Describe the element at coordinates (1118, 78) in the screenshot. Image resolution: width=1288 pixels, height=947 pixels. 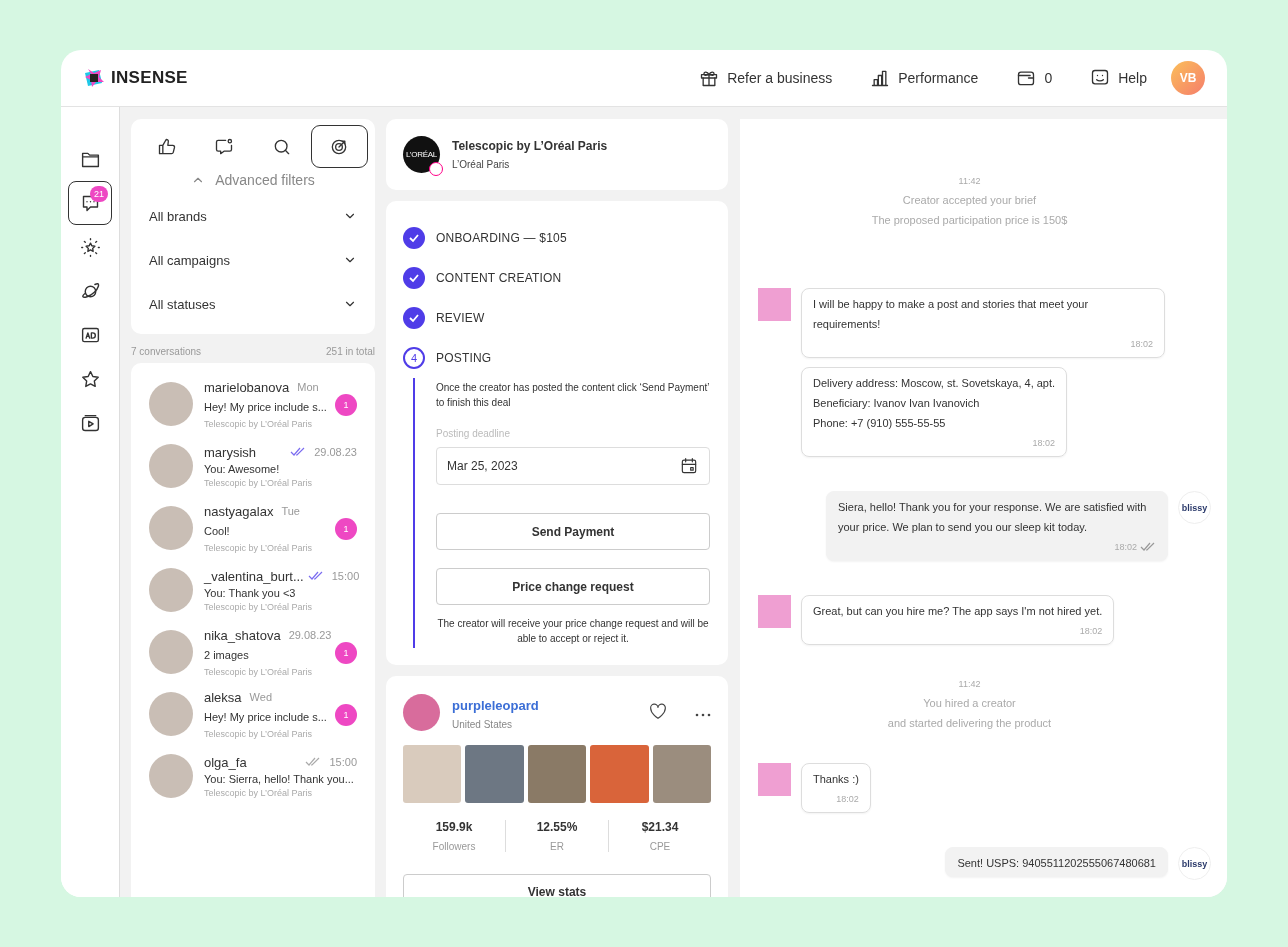
I see `nav-link: Help` at that location.